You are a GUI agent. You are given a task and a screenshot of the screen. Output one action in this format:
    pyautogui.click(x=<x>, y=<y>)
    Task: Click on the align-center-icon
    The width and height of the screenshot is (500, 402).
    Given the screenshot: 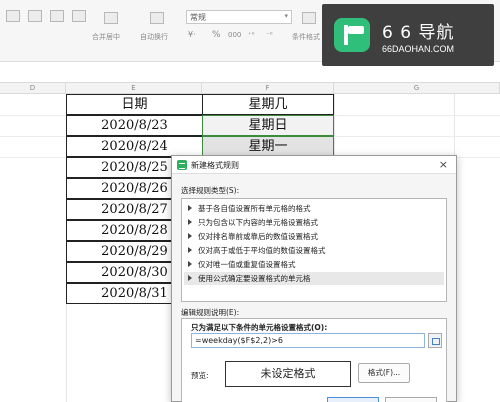 What is the action you would take?
    pyautogui.click(x=57, y=16)
    